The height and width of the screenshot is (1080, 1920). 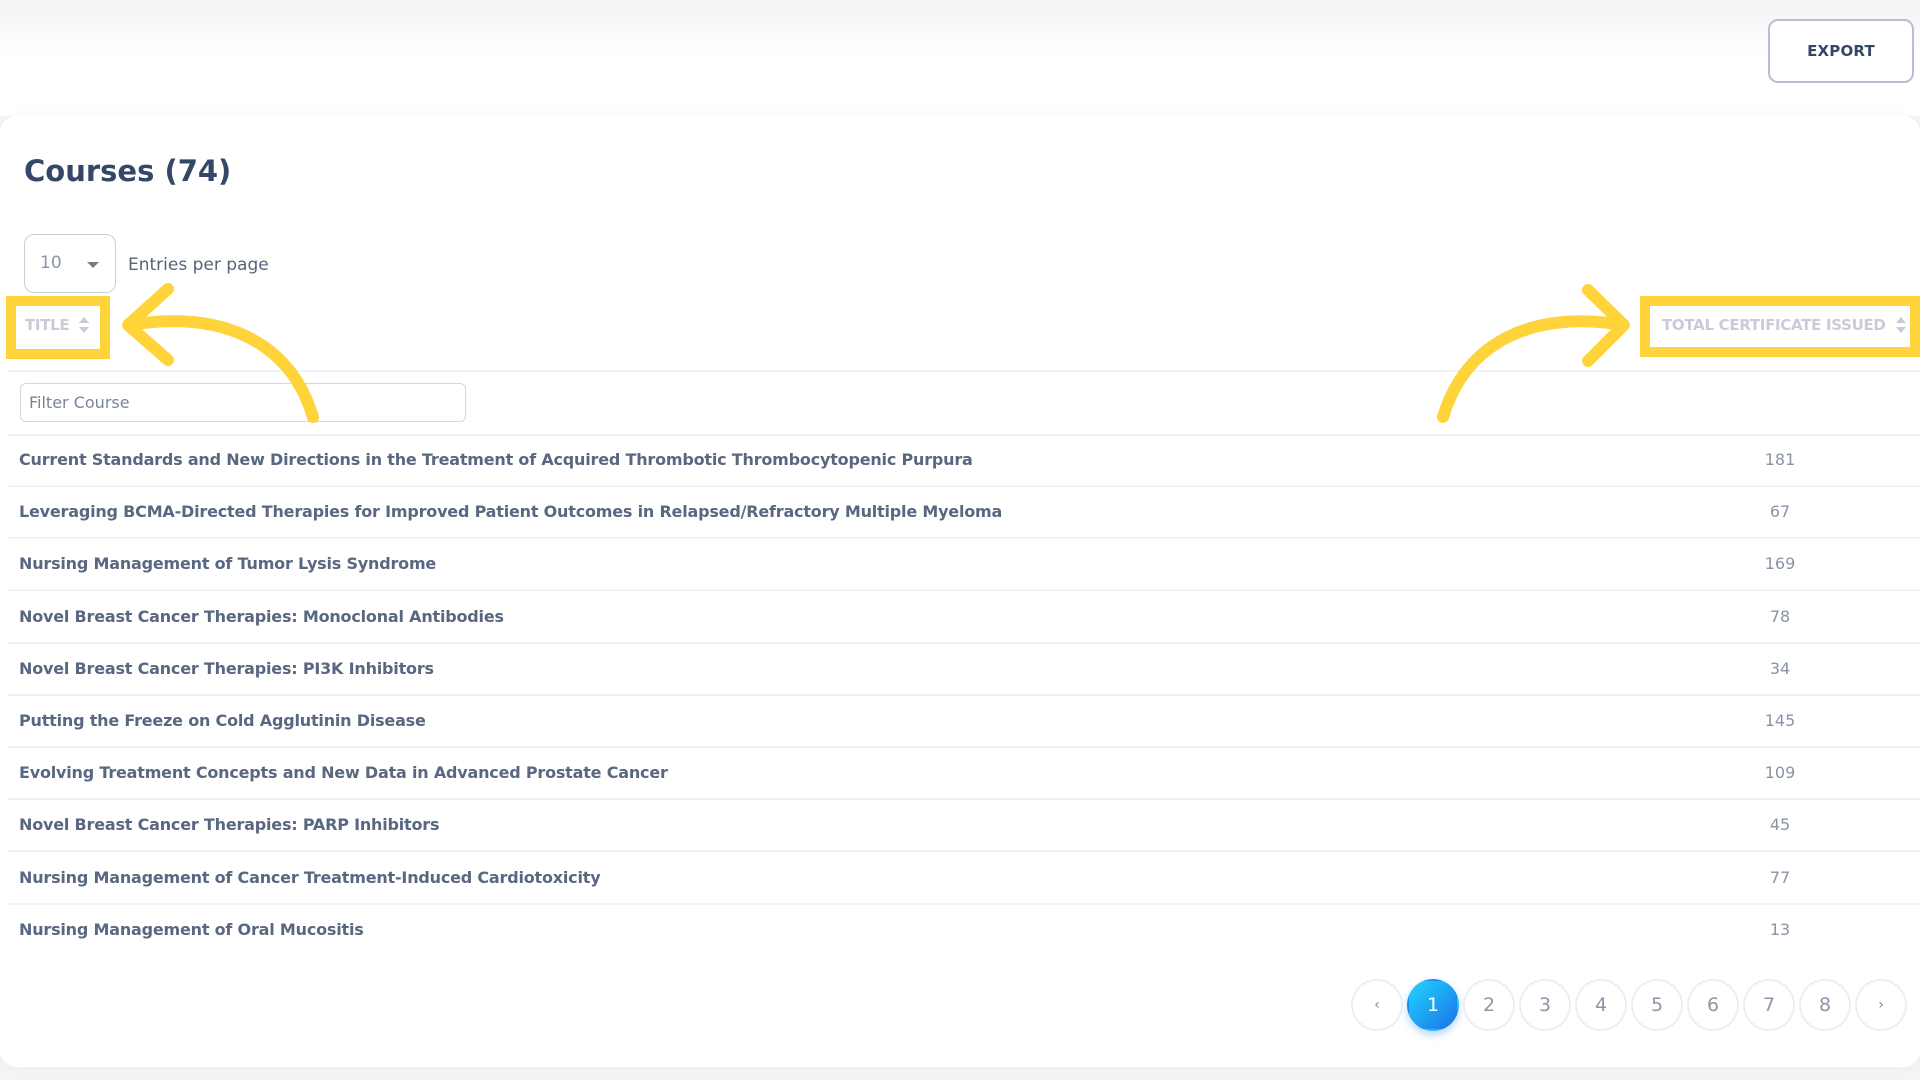 What do you see at coordinates (1629, 1006) in the screenshot?
I see `pagination: ‹ 1 2 3 4 5 6 7 8 ›` at bounding box center [1629, 1006].